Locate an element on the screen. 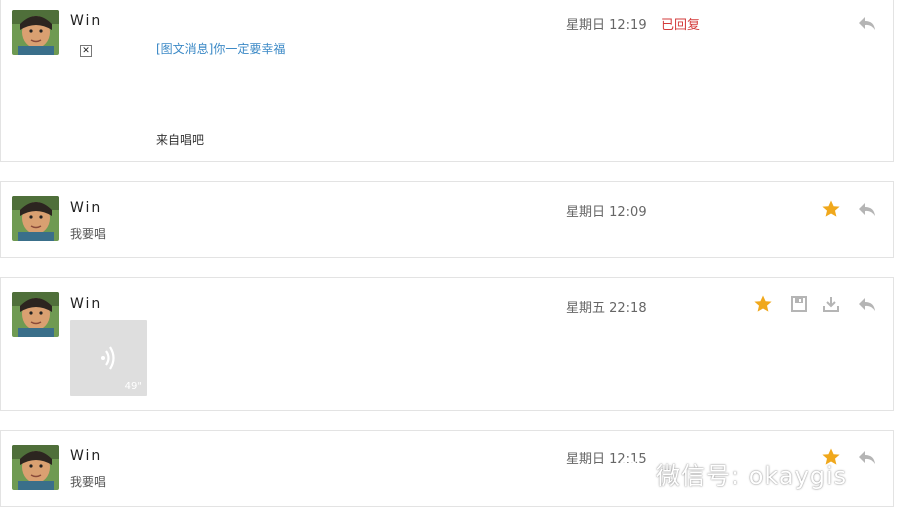 This screenshot has height=517, width=900. wechat-logo-icon is located at coordinates (631, 473).